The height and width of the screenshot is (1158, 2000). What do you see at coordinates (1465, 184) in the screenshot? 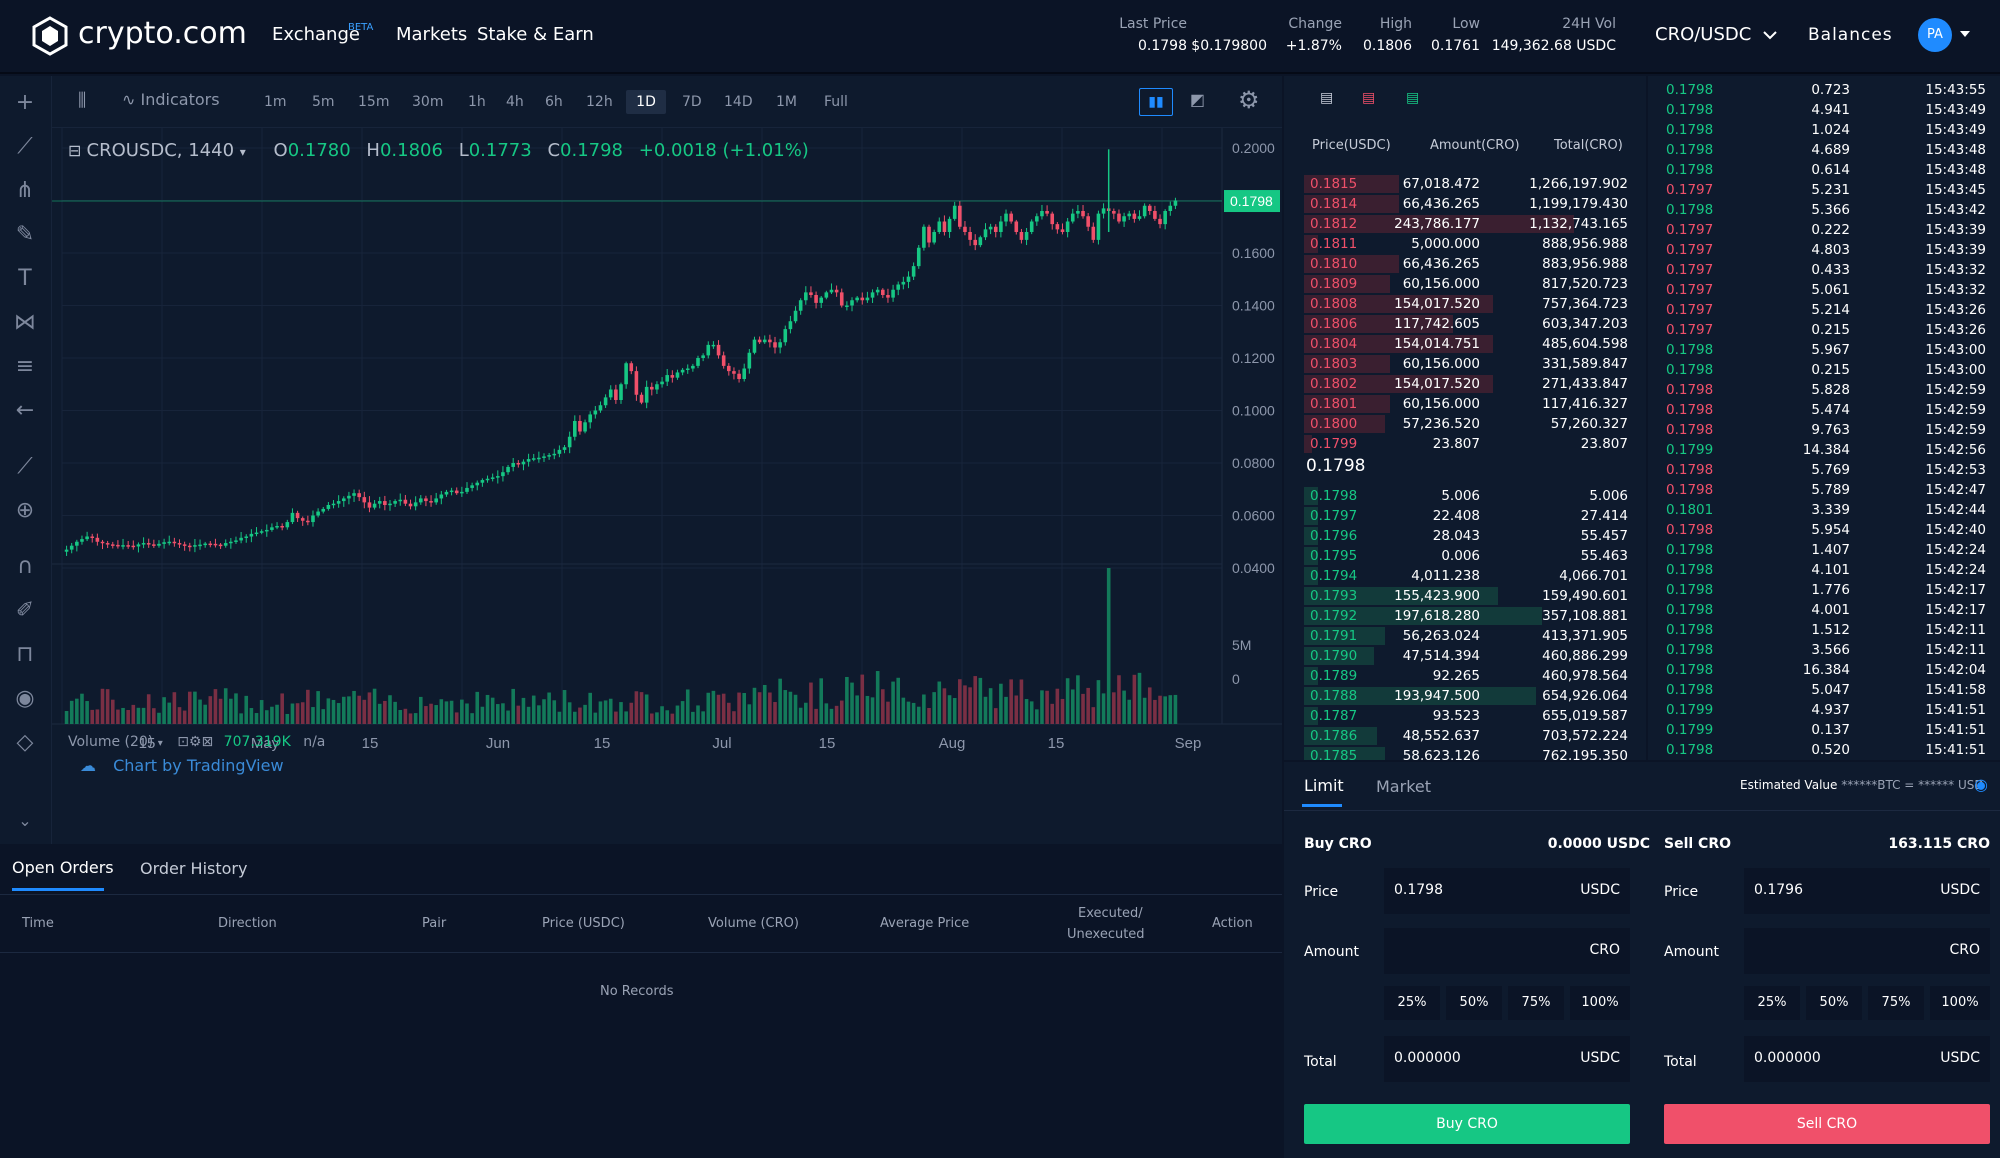
I see `ask-row: 0.1815 67,018.472 1,266,197.902` at bounding box center [1465, 184].